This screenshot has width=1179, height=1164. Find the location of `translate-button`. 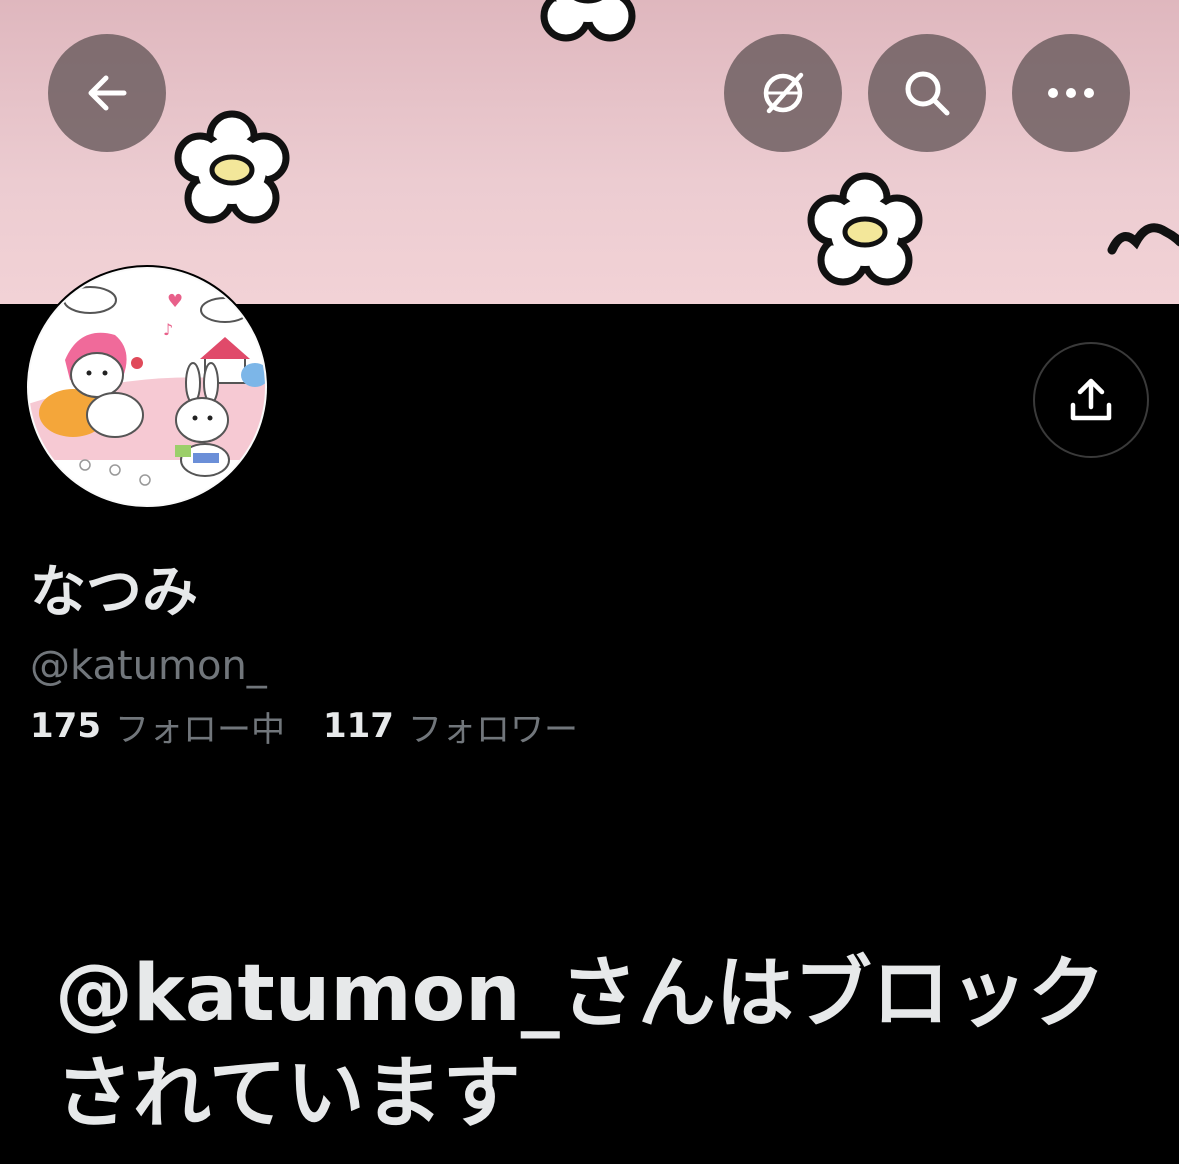

translate-button is located at coordinates (783, 93).